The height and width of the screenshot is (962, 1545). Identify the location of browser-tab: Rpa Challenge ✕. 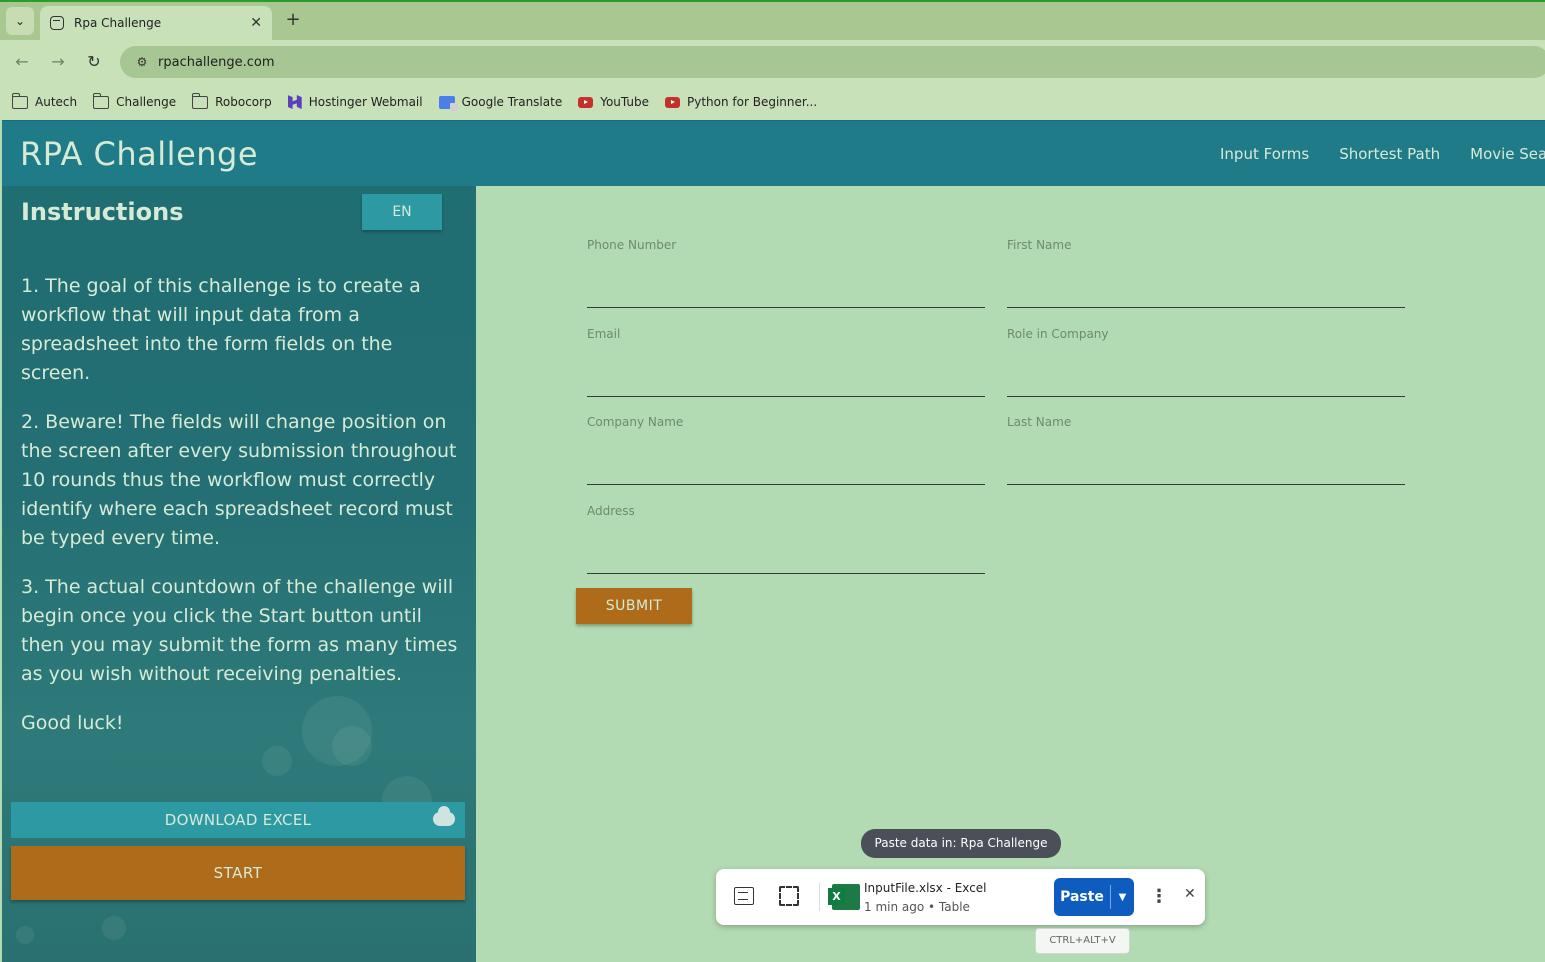
(156, 23).